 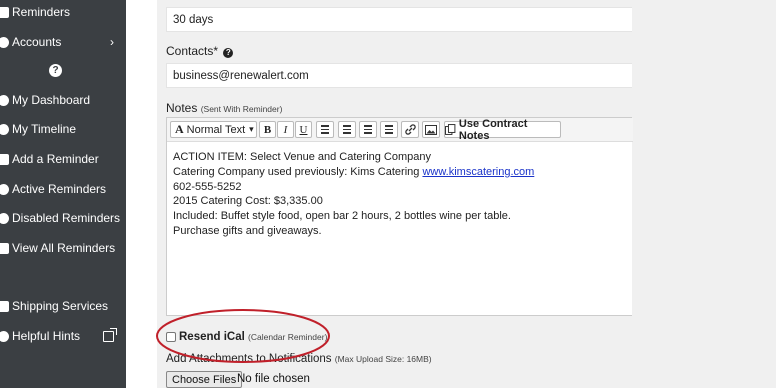 I want to click on contacts-label: Contacts* ?, so click(x=200, y=51).